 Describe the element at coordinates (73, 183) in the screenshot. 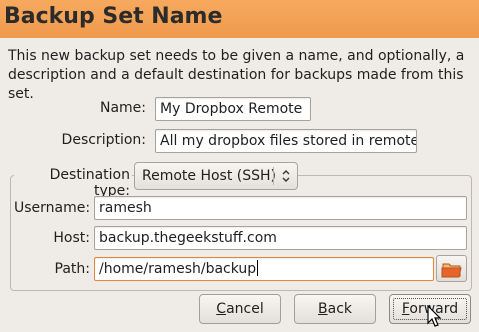

I see `destination-type-label: Destination type:` at that location.